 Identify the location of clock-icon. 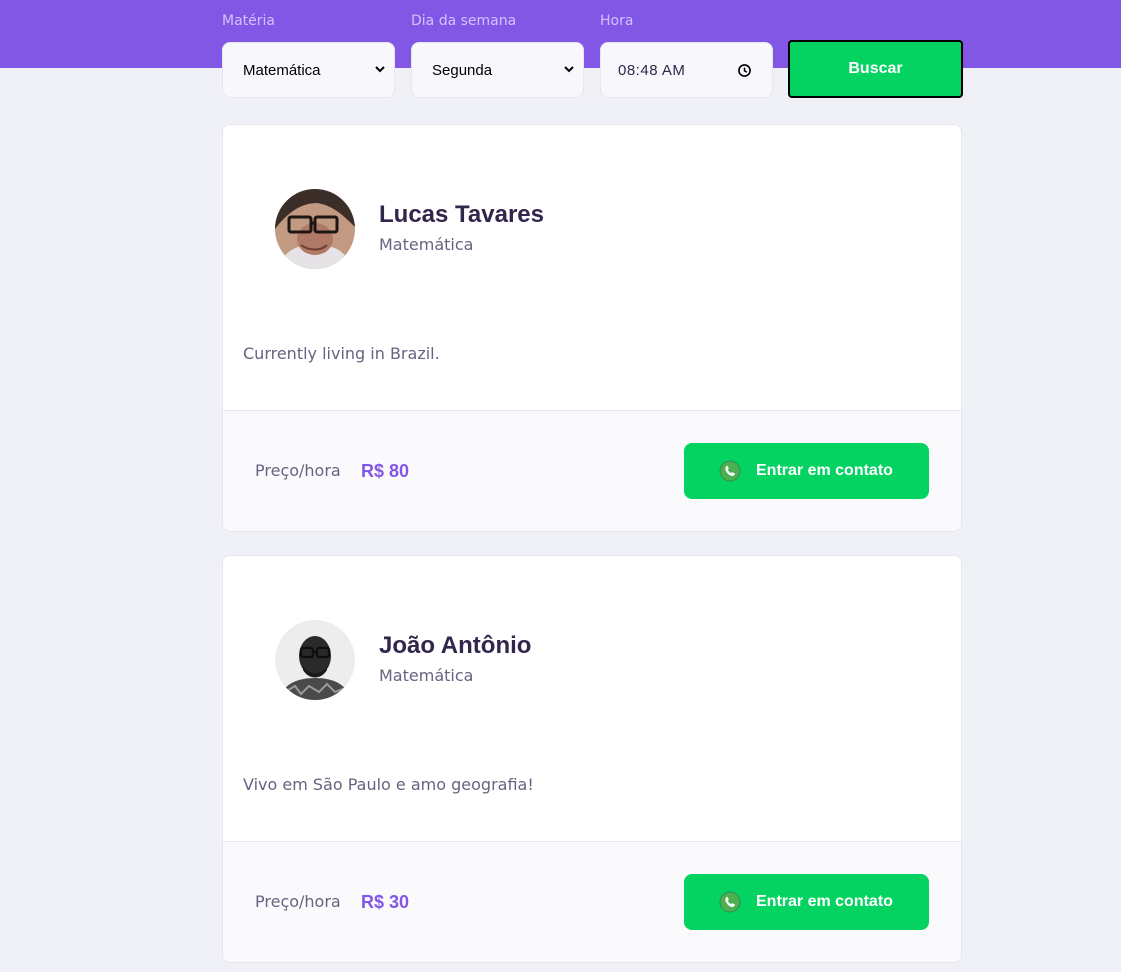
(744, 70).